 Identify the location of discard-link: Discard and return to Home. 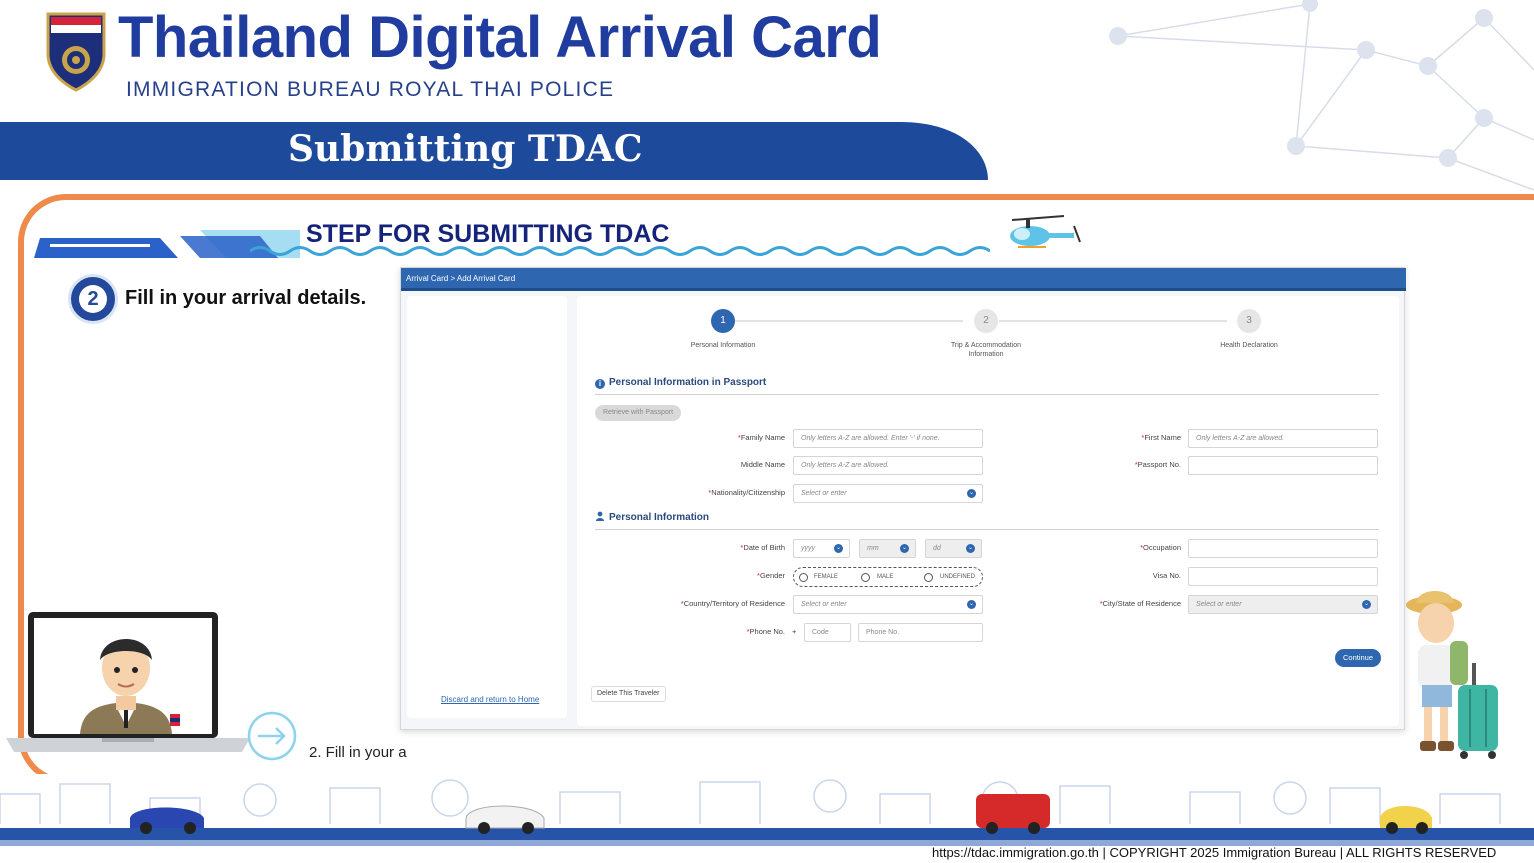
(490, 699).